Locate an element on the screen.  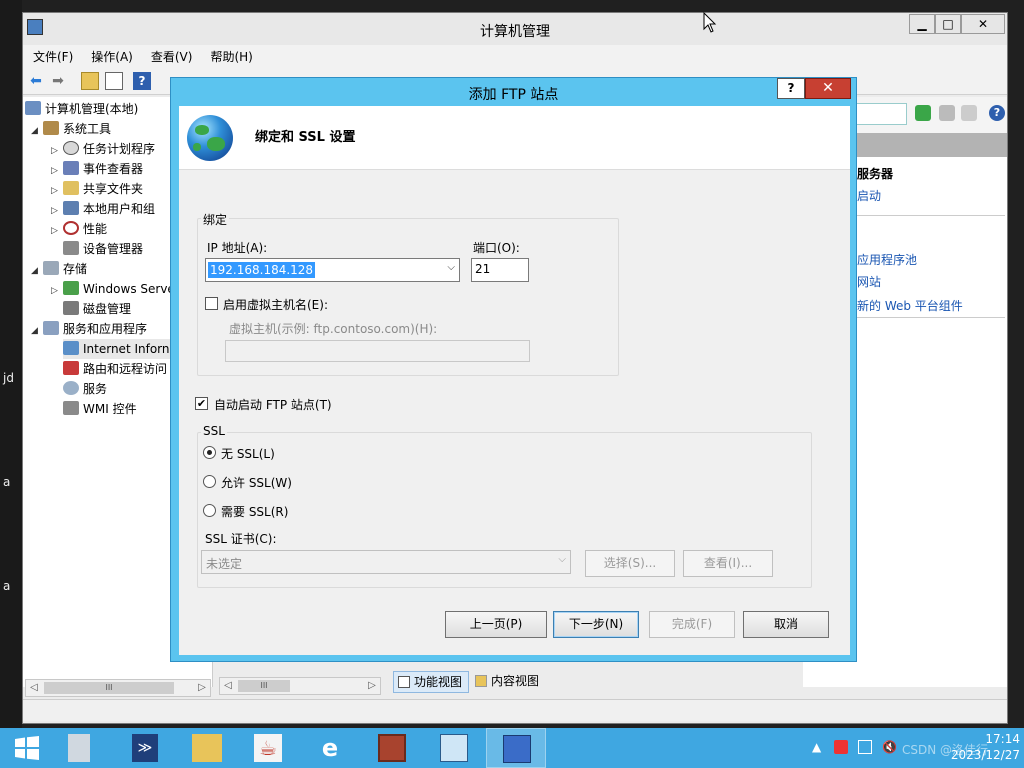
tree-item-event-viewer: ▷ 事件查看器 is located at coordinates (97, 169).